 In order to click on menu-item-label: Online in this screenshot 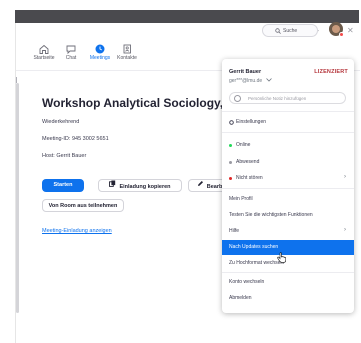, I will do `click(243, 145)`.